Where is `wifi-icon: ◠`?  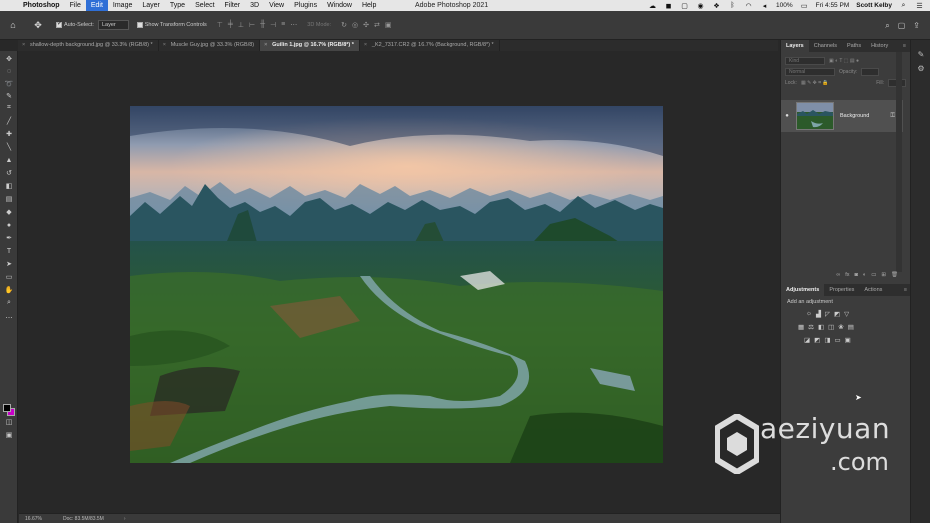 wifi-icon: ◠ is located at coordinates (748, 6).